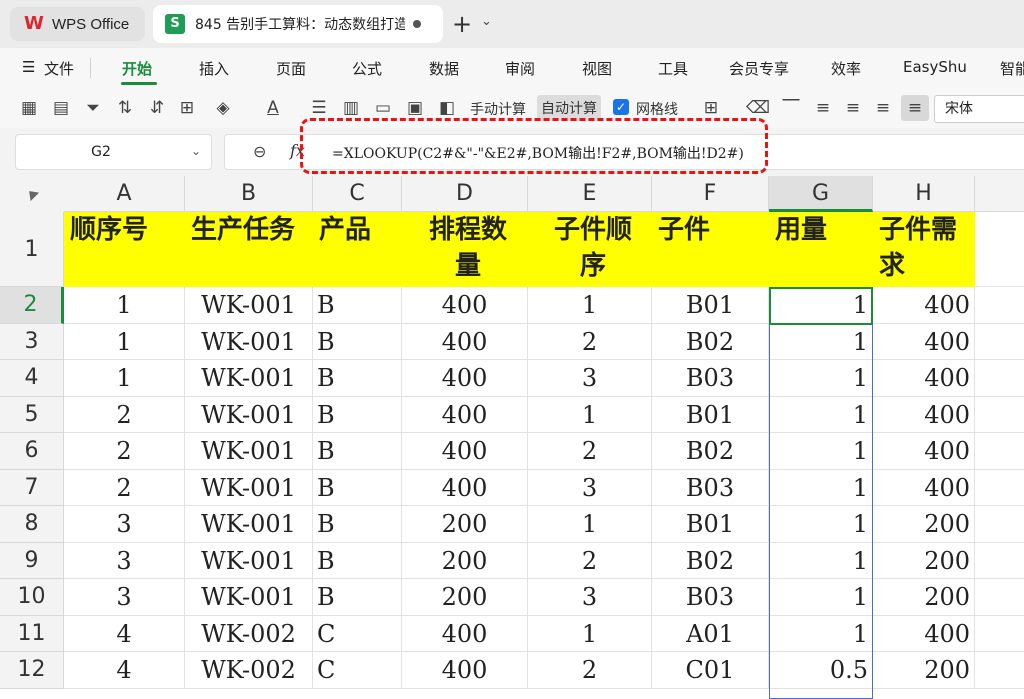  I want to click on row-header-2: 2, so click(32, 305).